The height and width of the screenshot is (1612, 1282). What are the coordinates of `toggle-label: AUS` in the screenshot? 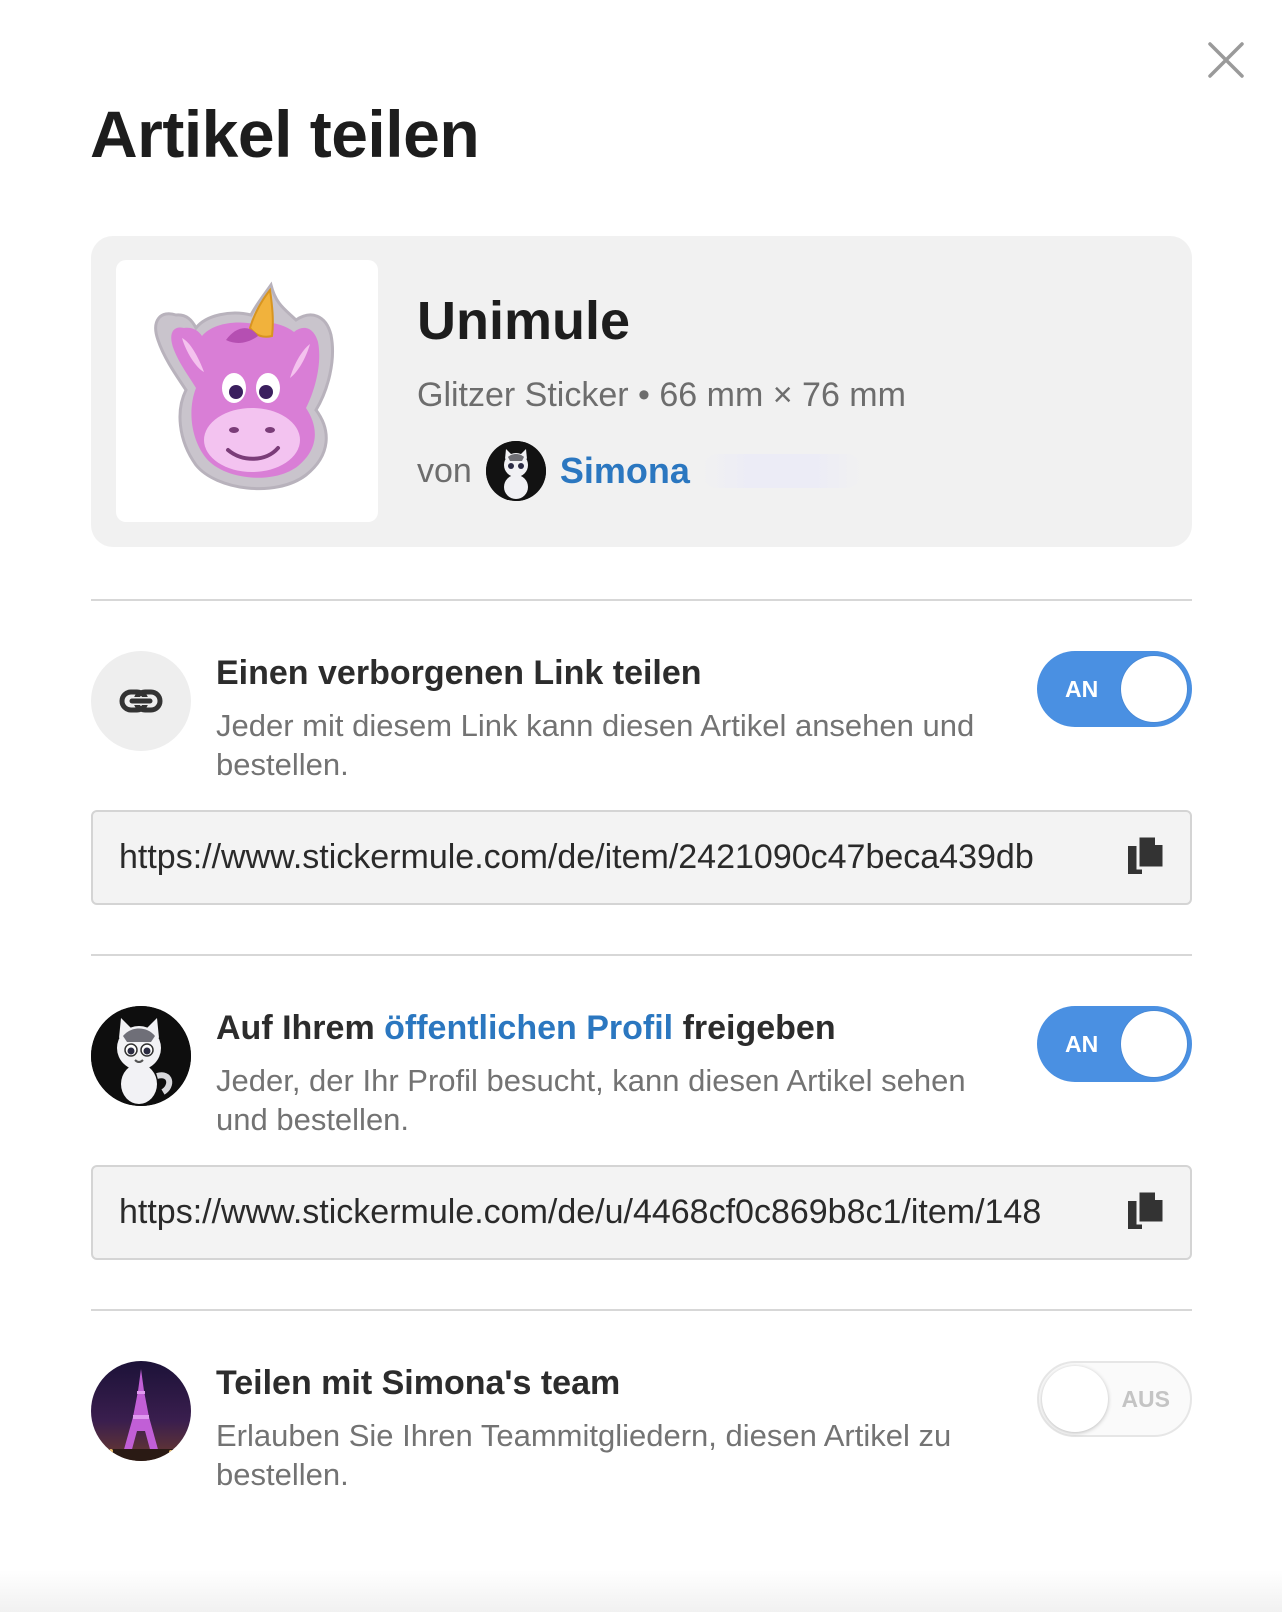 It's located at (1145, 1399).